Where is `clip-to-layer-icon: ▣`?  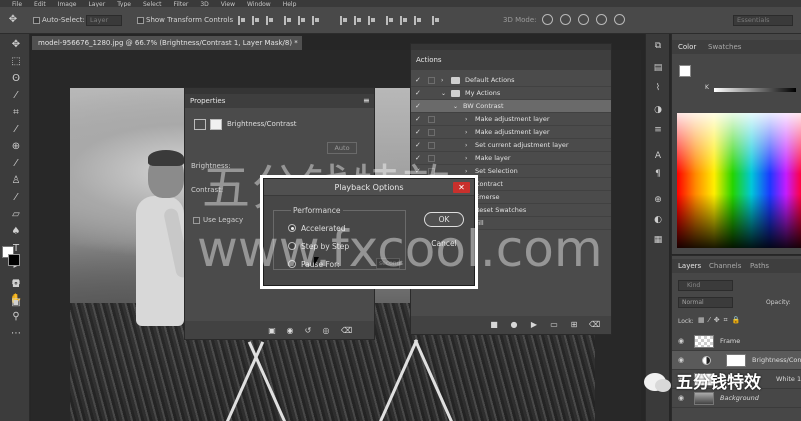 clip-to-layer-icon: ▣ is located at coordinates (272, 330).